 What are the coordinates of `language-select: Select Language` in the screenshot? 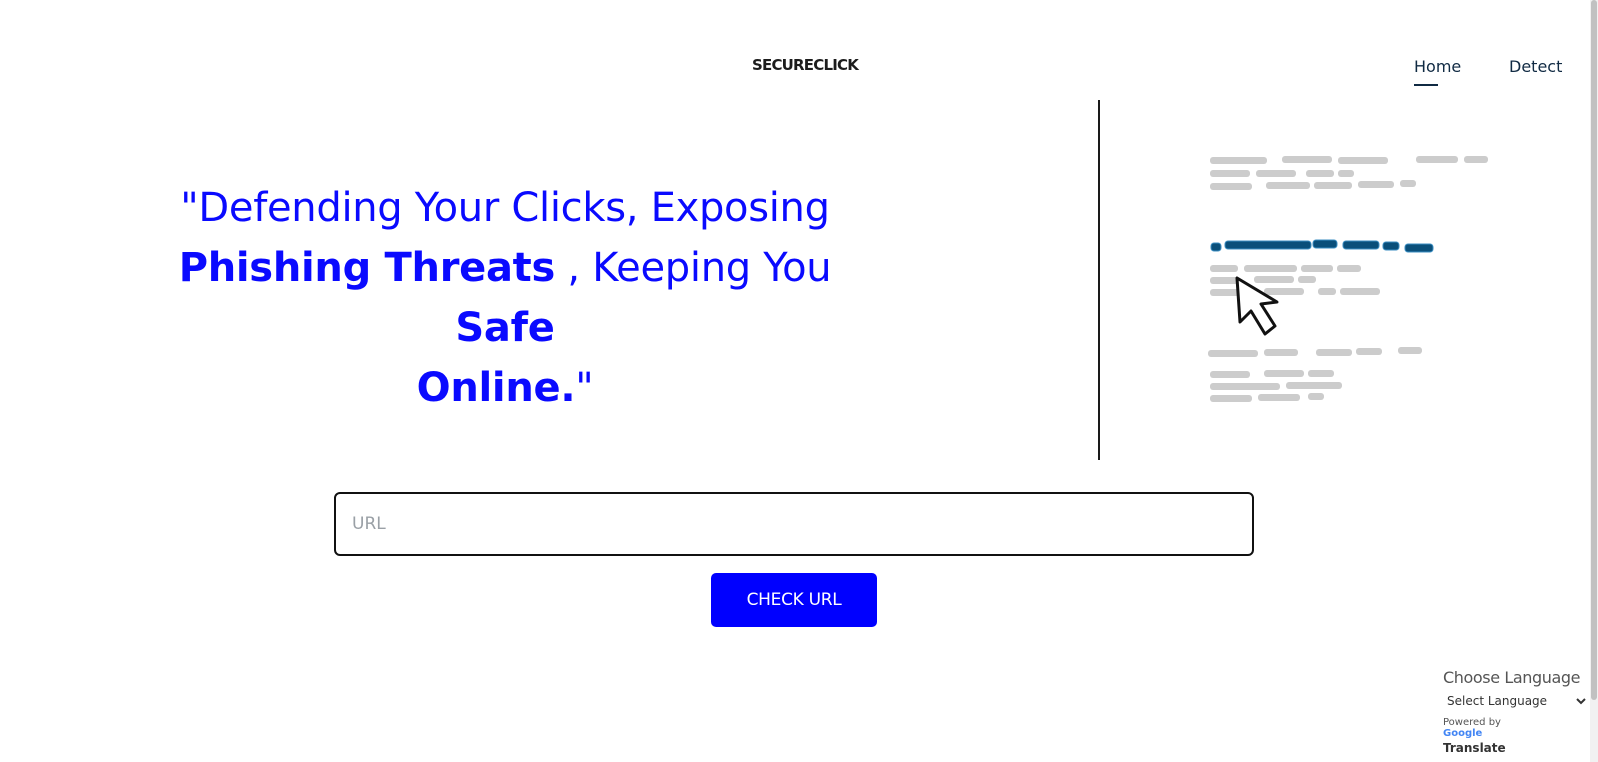 It's located at (1516, 701).